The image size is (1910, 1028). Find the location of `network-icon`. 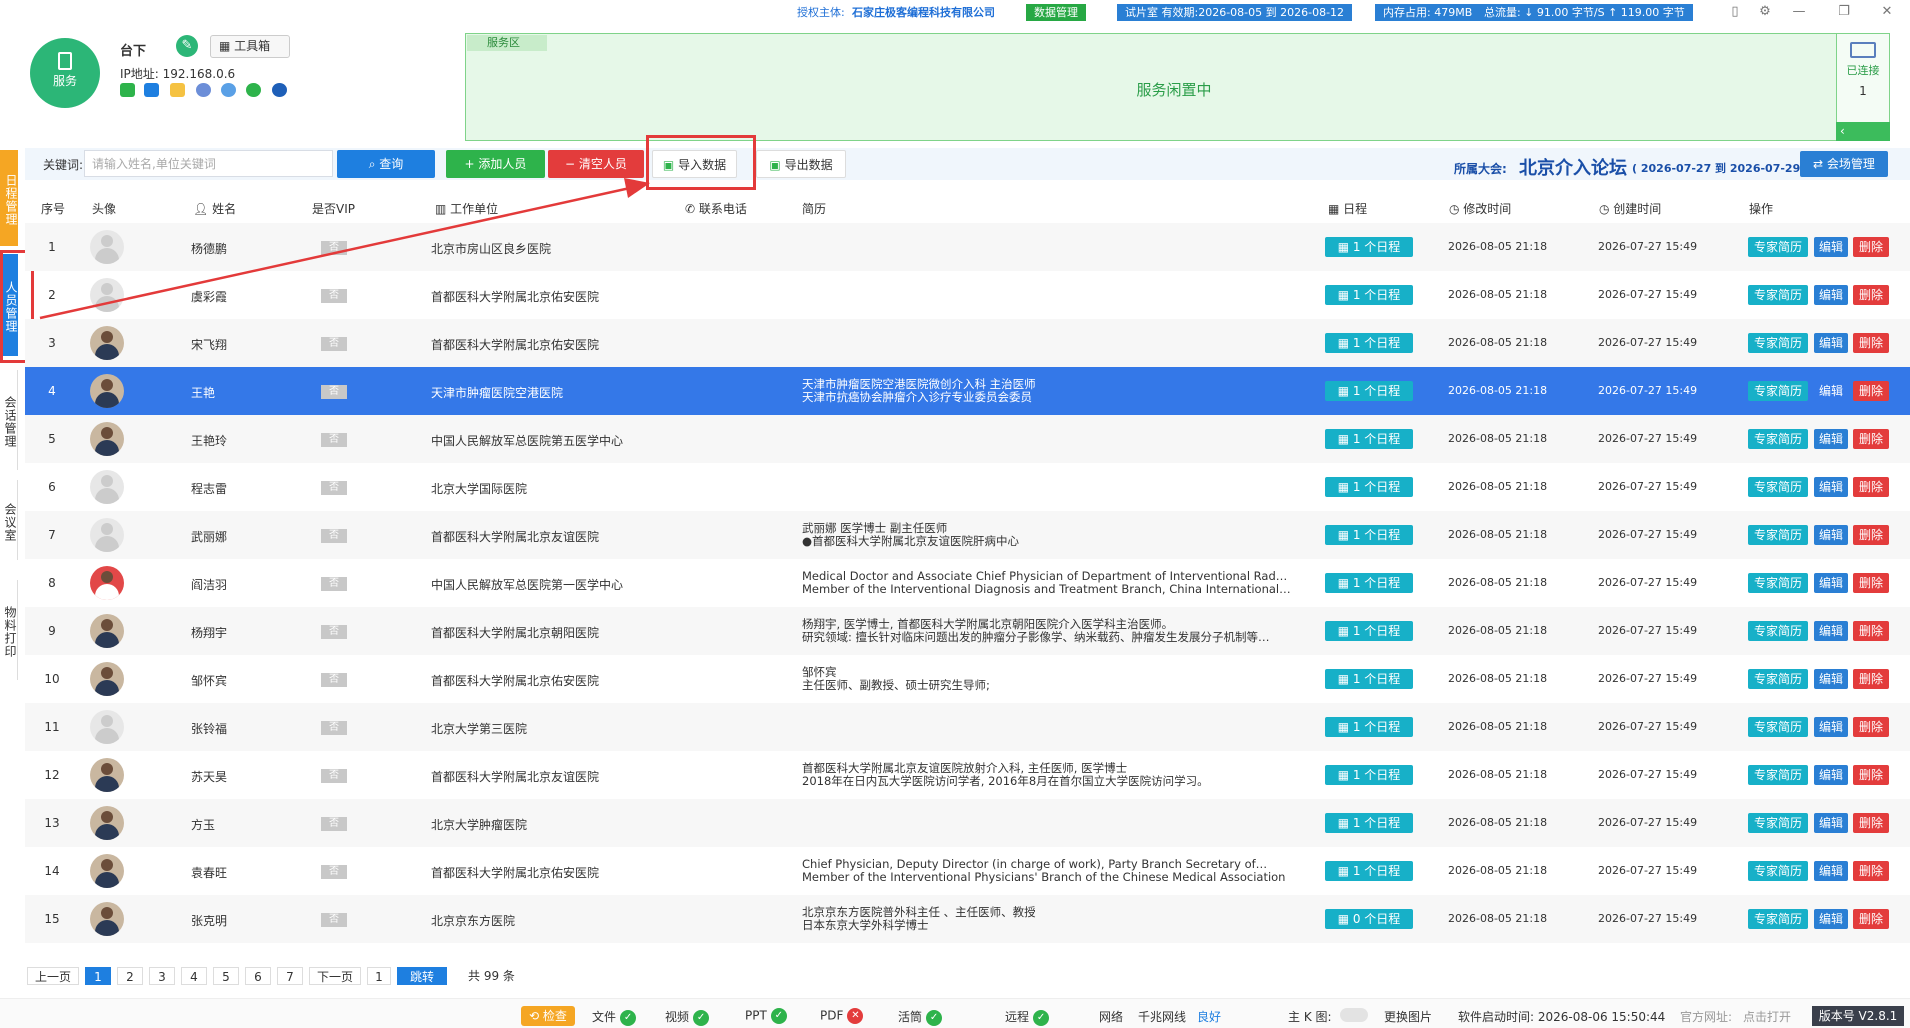

network-icon is located at coordinates (203, 90).